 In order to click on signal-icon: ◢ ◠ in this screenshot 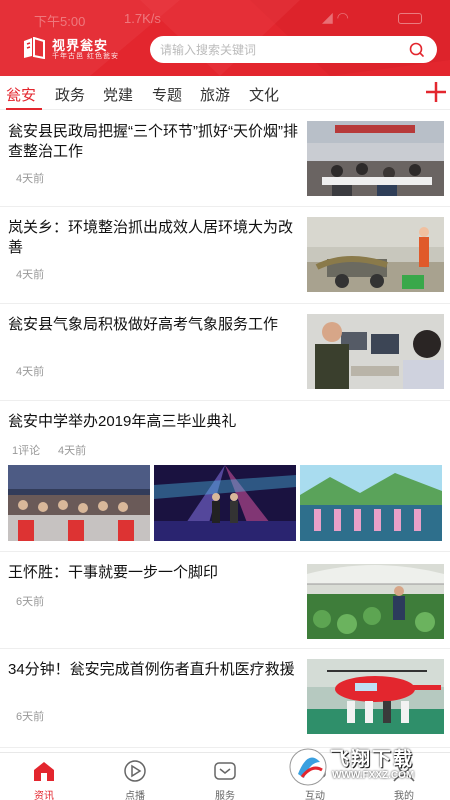, I will do `click(335, 17)`.